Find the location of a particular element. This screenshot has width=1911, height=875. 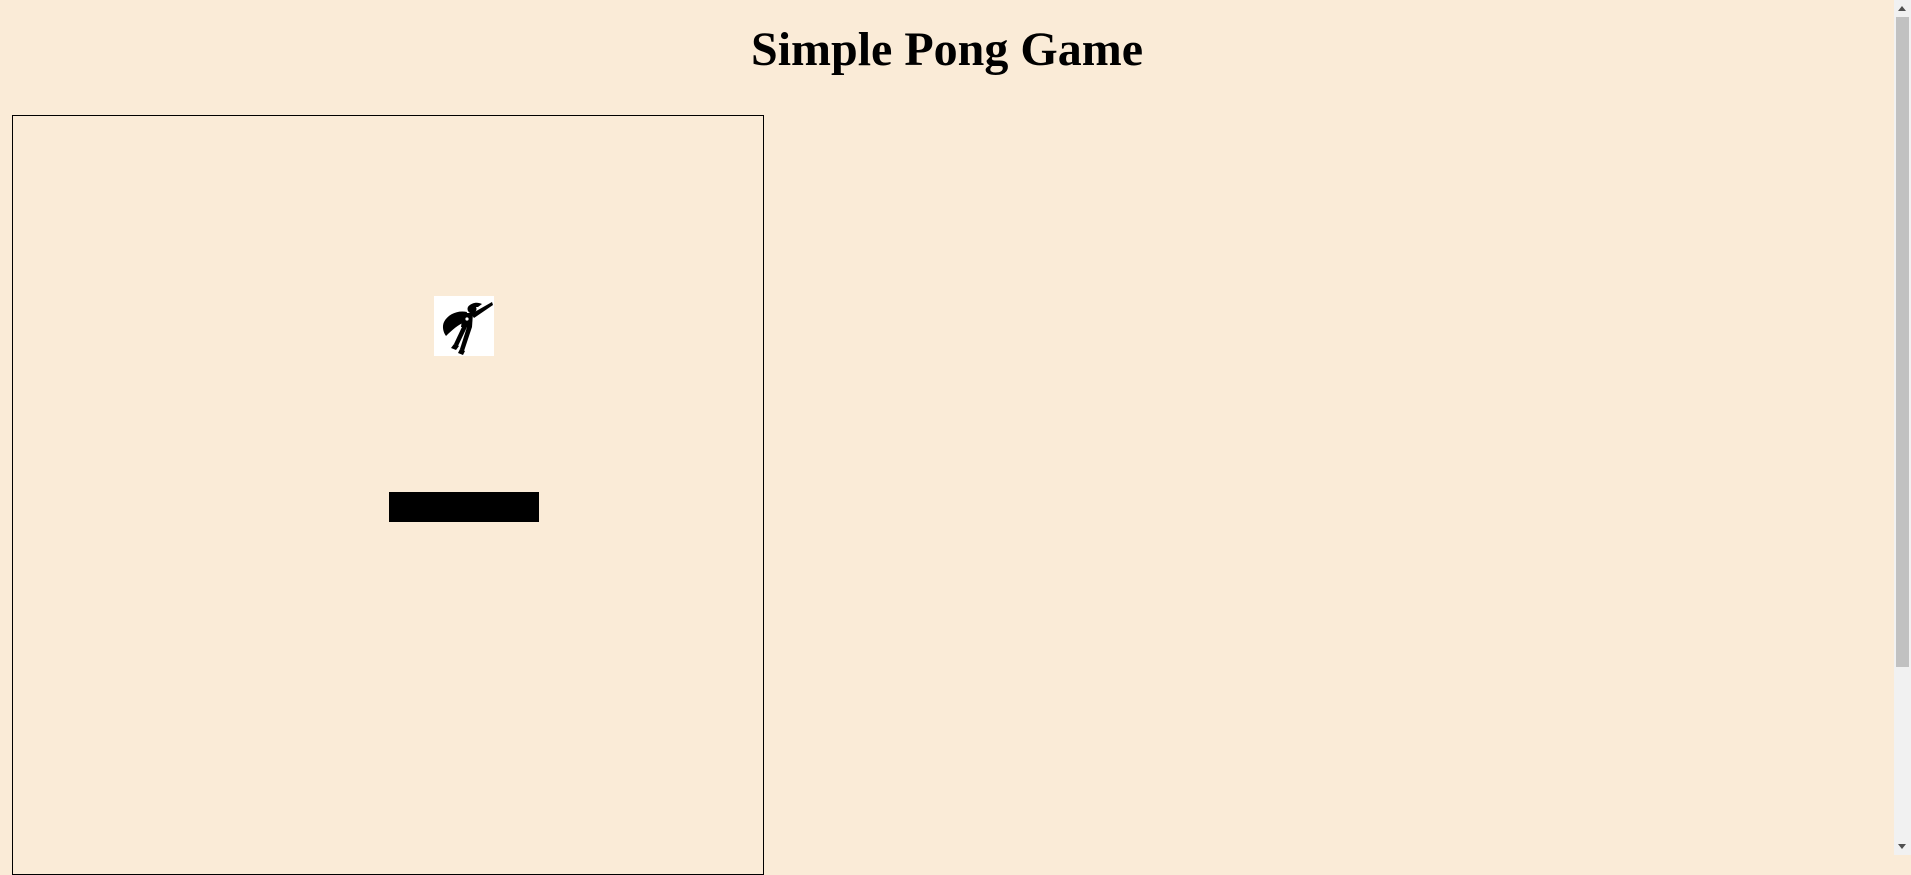

superhero-icon is located at coordinates (464, 326).